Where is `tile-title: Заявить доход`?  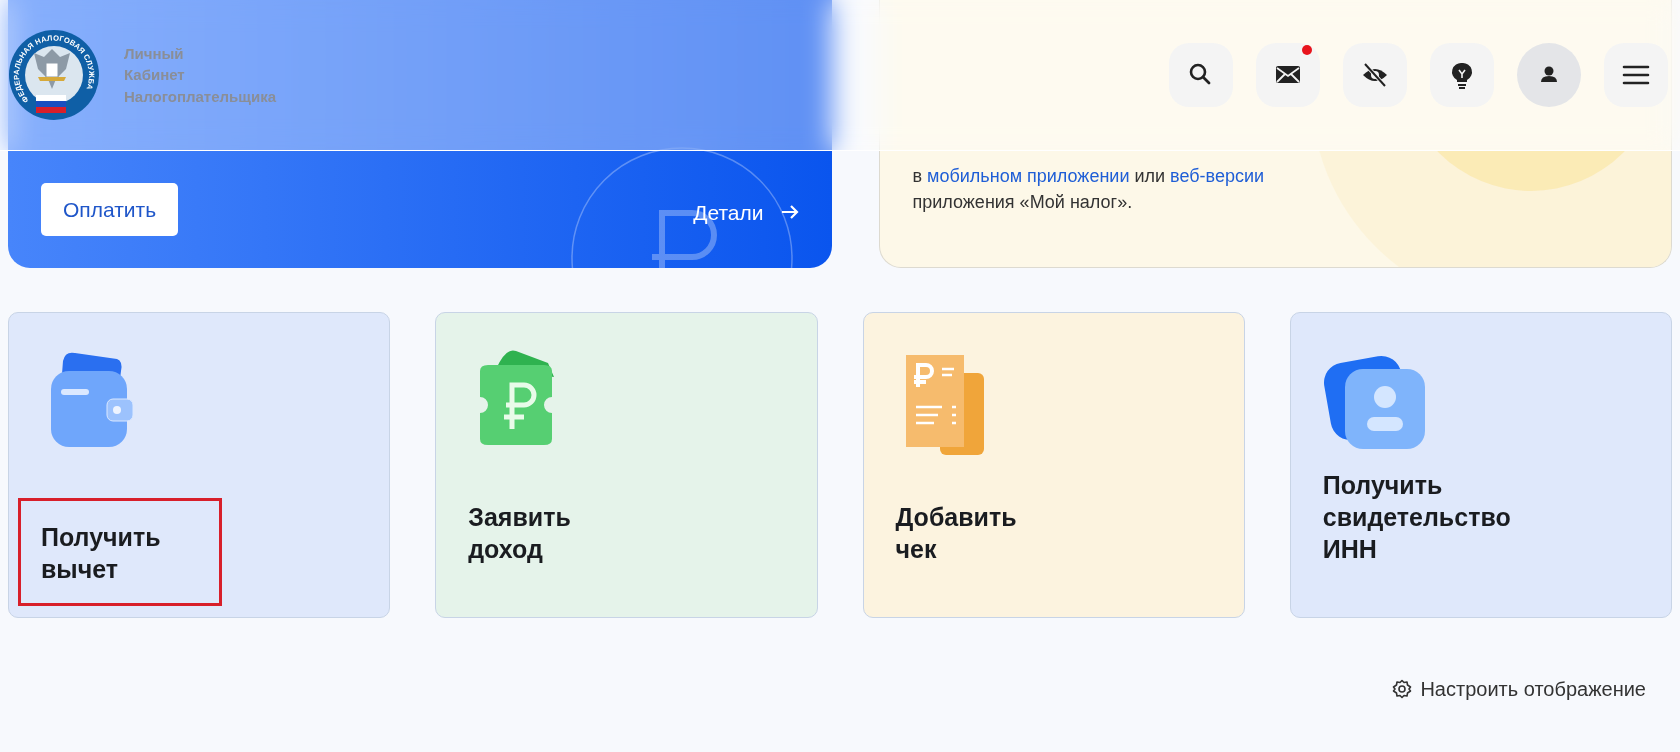 tile-title: Заявить доход is located at coordinates (519, 533).